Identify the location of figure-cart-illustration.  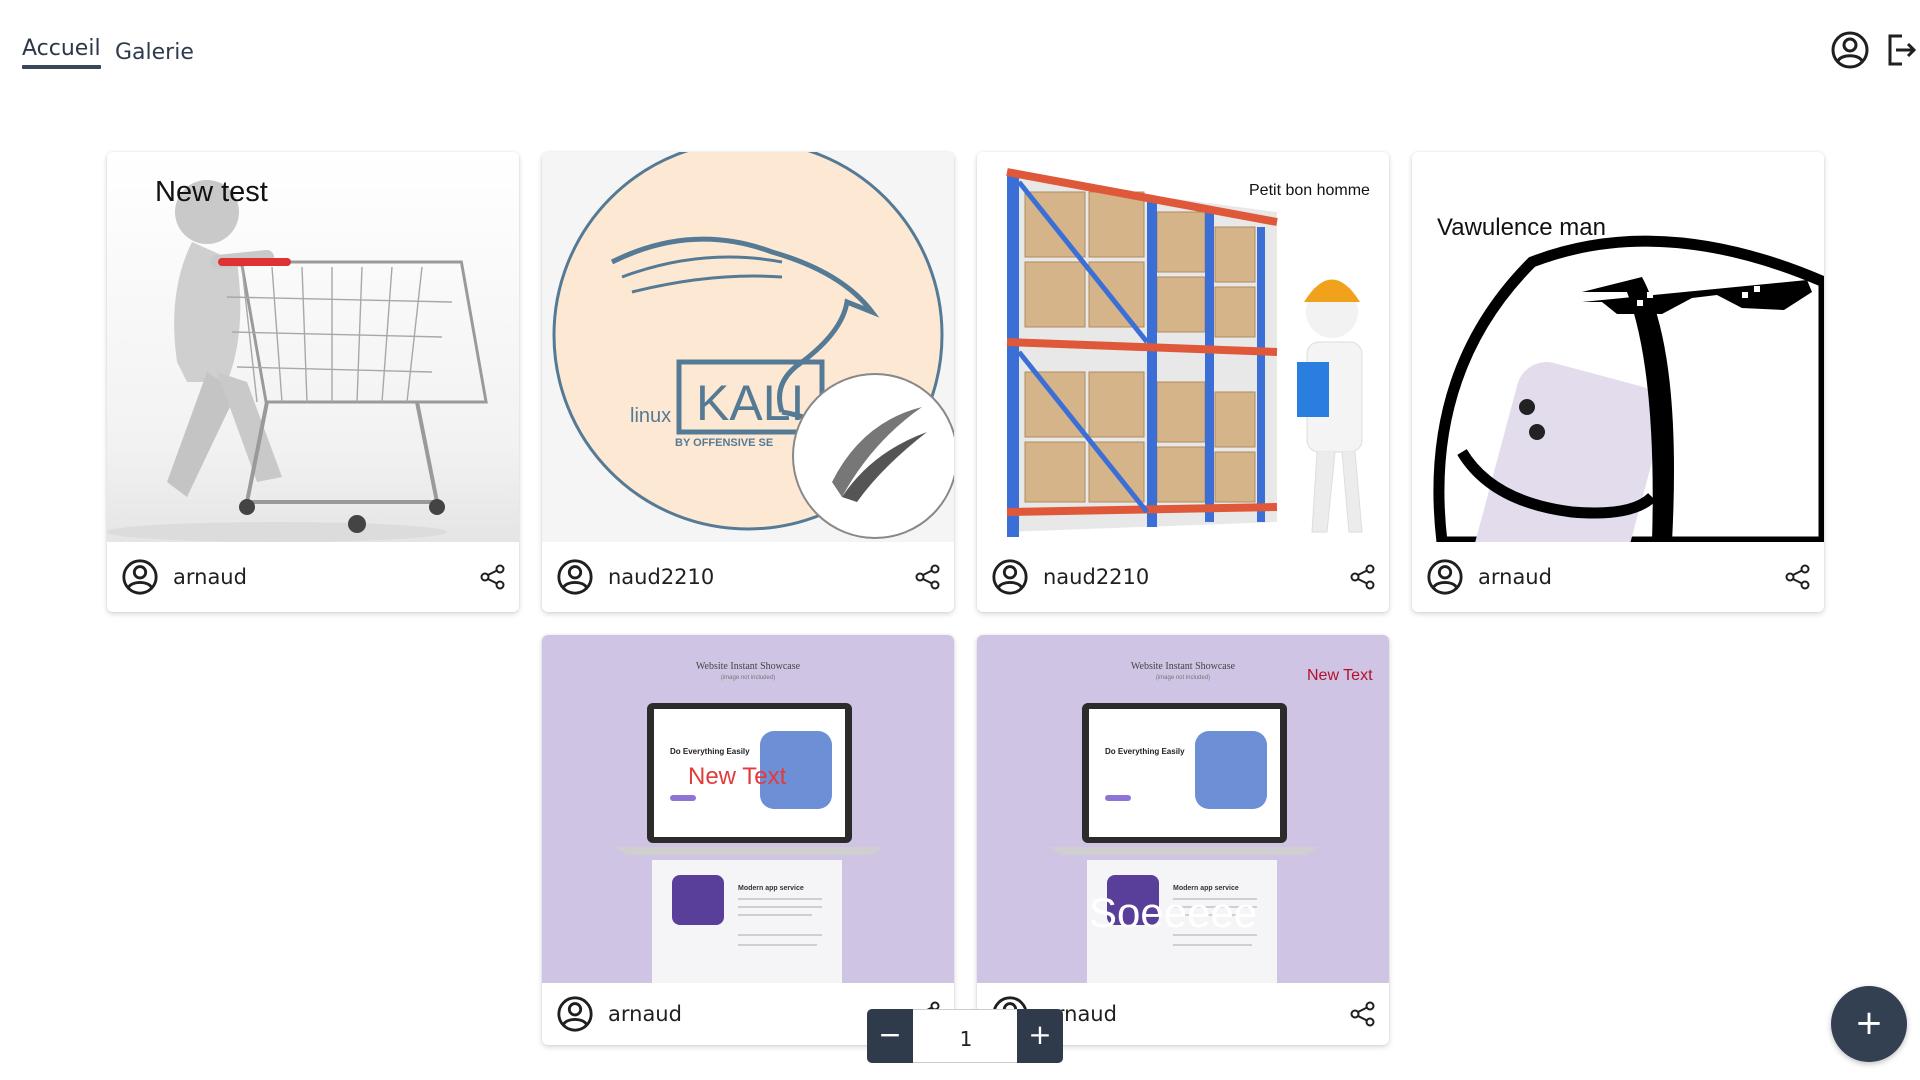
(297, 361).